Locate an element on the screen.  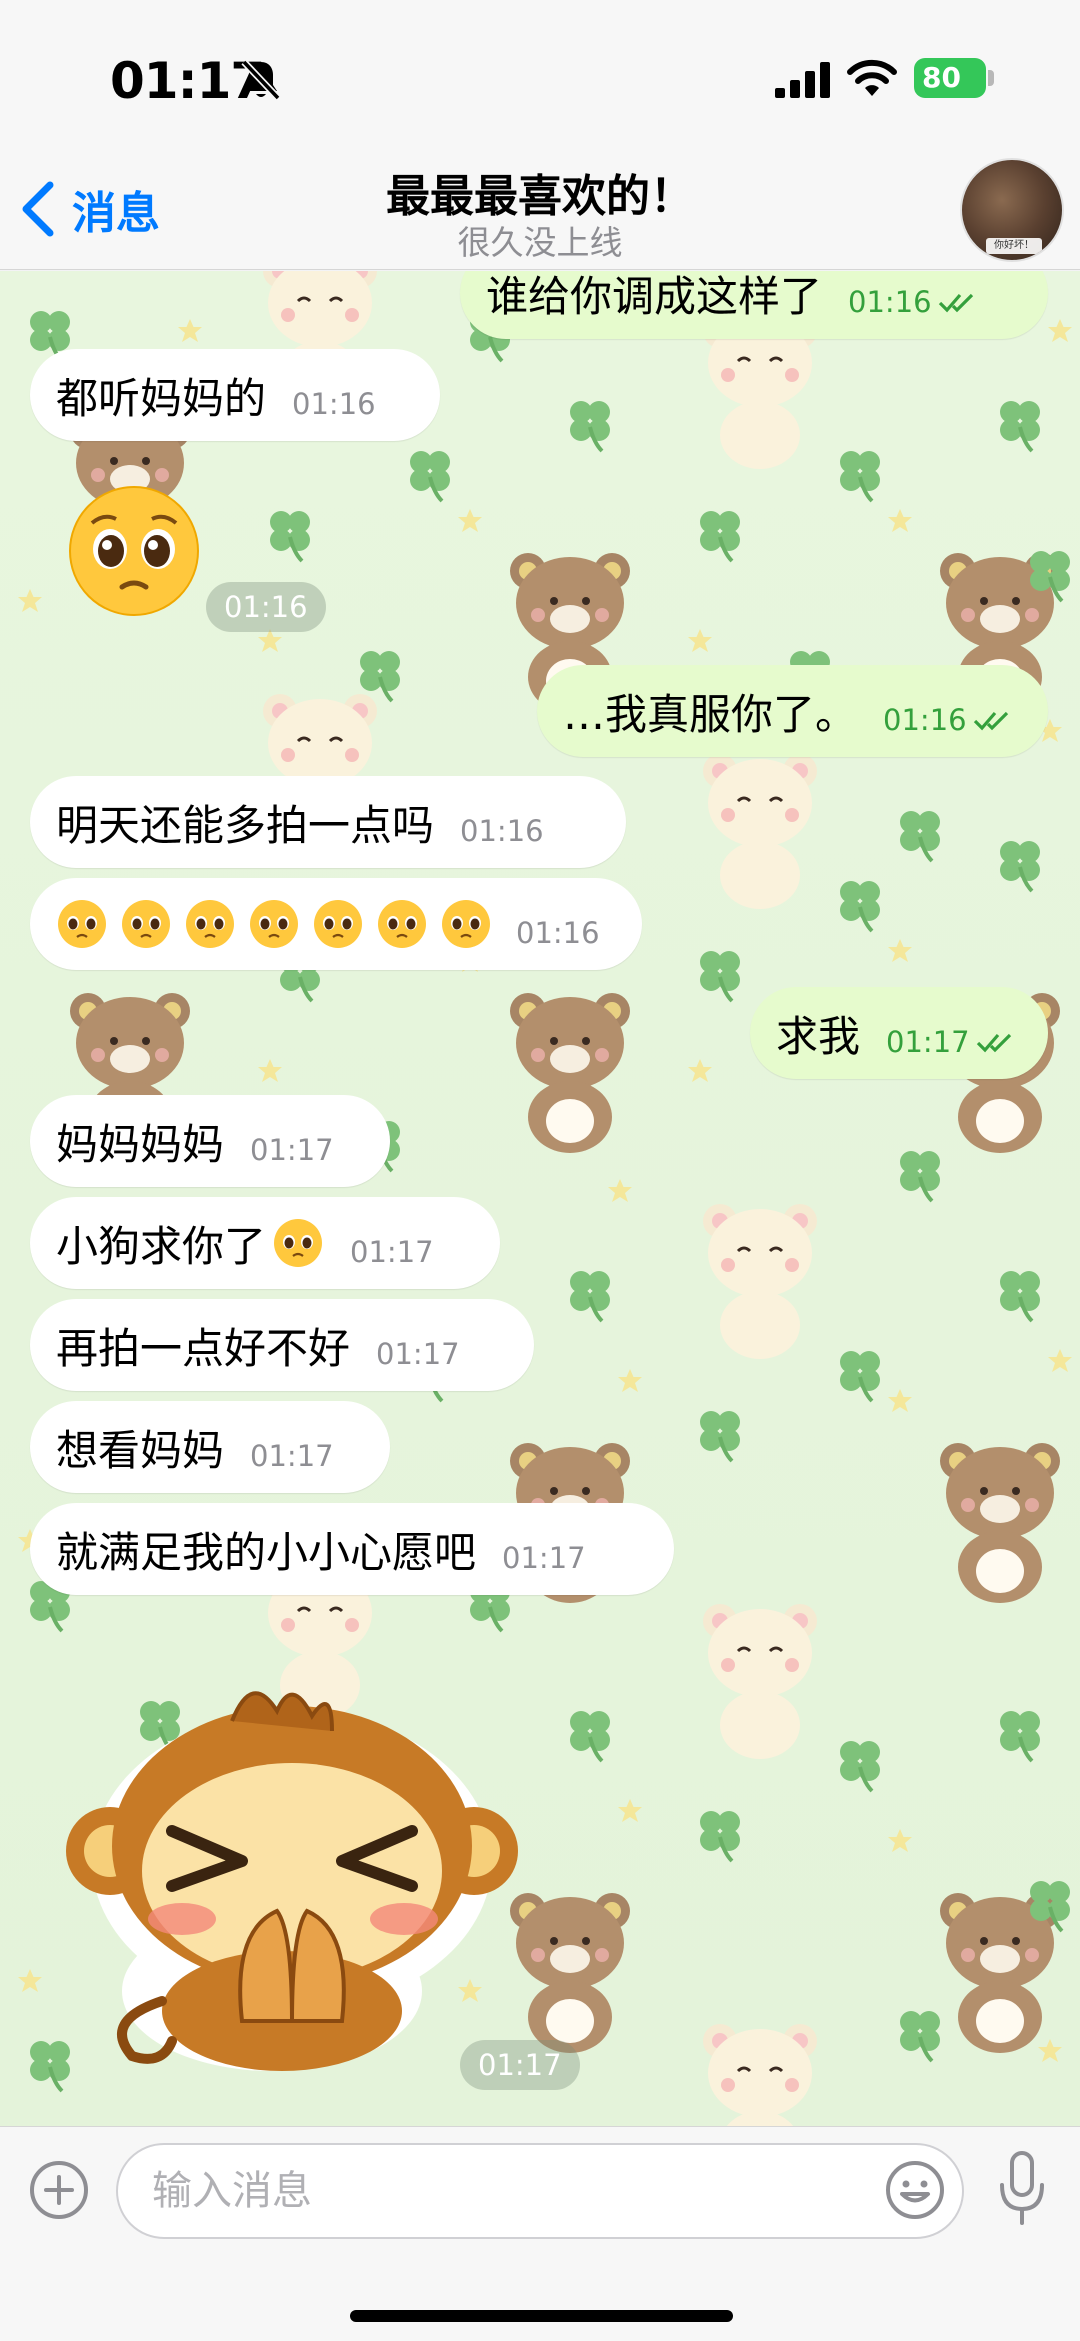
message-bubble-incoming: 明天还能多拍一点吗 01:16 is located at coordinates (328, 822).